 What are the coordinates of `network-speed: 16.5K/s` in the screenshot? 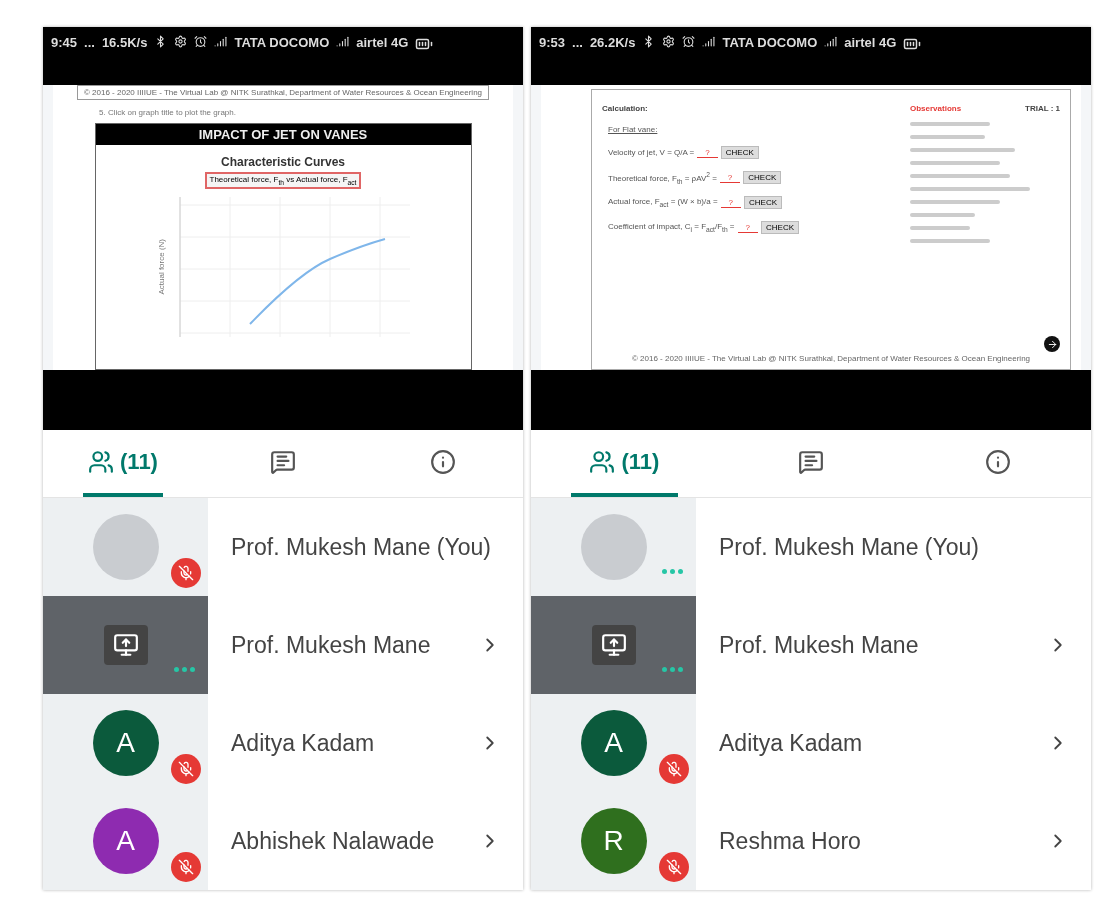 It's located at (124, 42).